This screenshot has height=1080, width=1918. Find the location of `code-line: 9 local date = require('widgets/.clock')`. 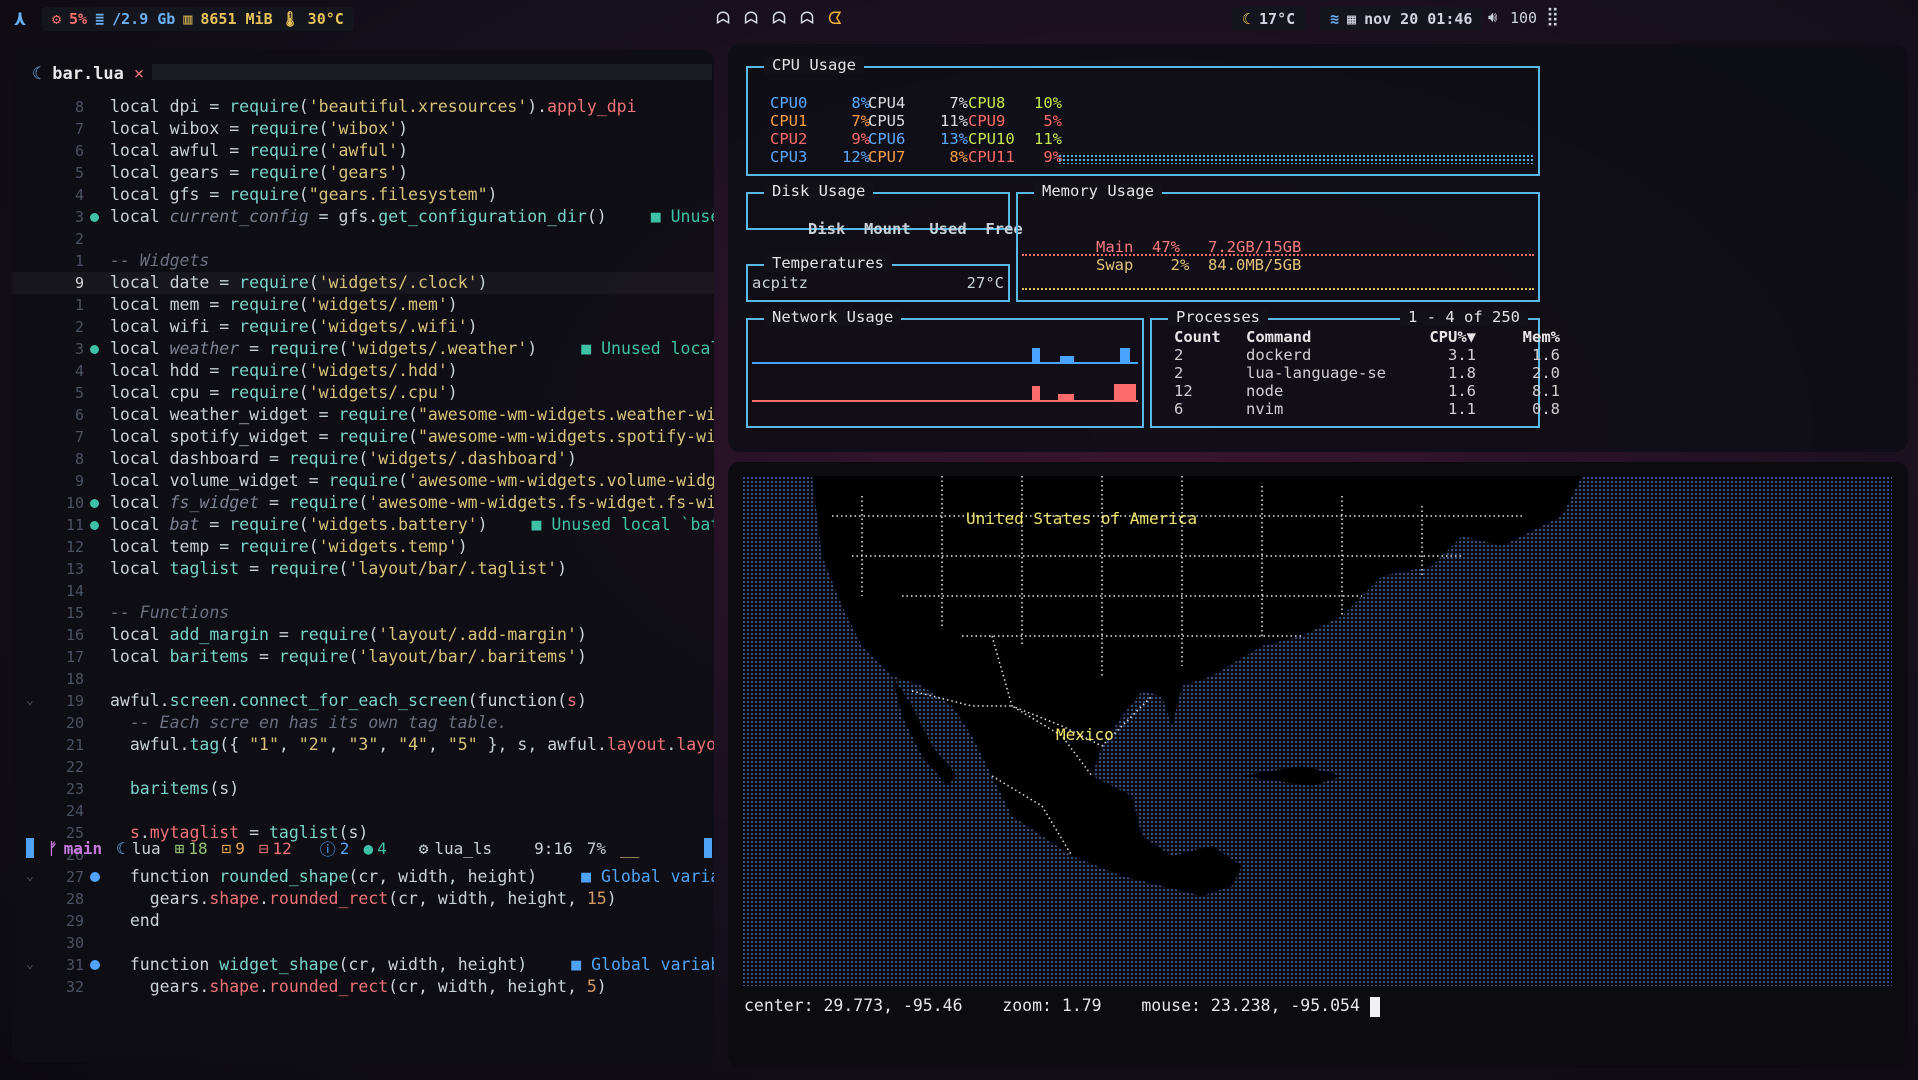

code-line: 9 local date = require('widgets/.clock') is located at coordinates (363, 283).